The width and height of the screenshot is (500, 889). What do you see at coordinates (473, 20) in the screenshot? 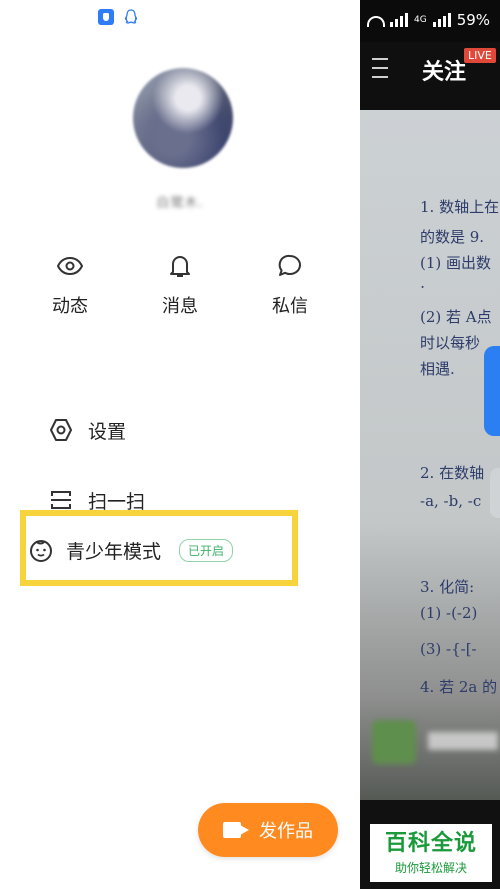
I see `battery-level: 59%` at bounding box center [473, 20].